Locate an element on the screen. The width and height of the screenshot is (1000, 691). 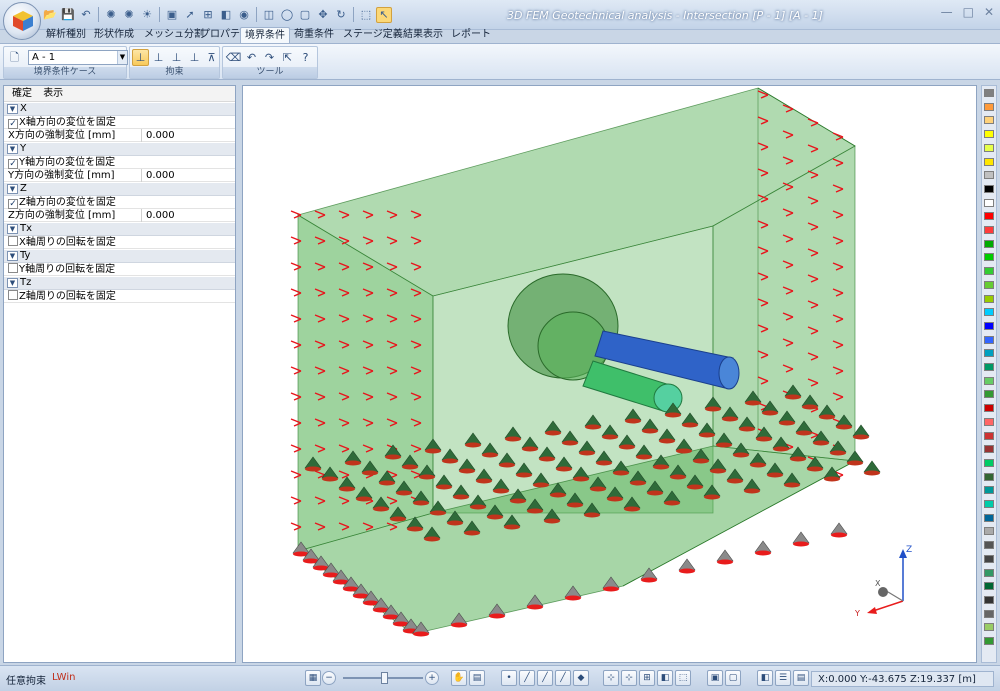
tab-boundary: 境界条件 is located at coordinates (265, 35).